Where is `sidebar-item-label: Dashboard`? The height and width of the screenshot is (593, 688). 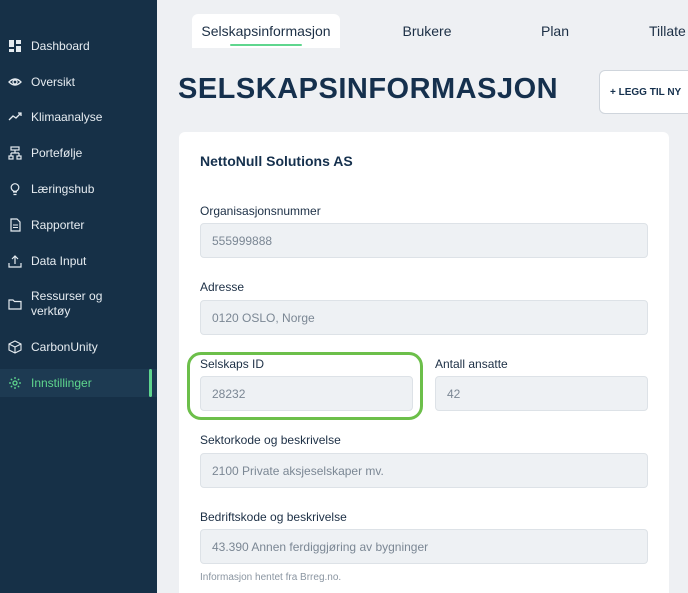
sidebar-item-label: Dashboard is located at coordinates (60, 45).